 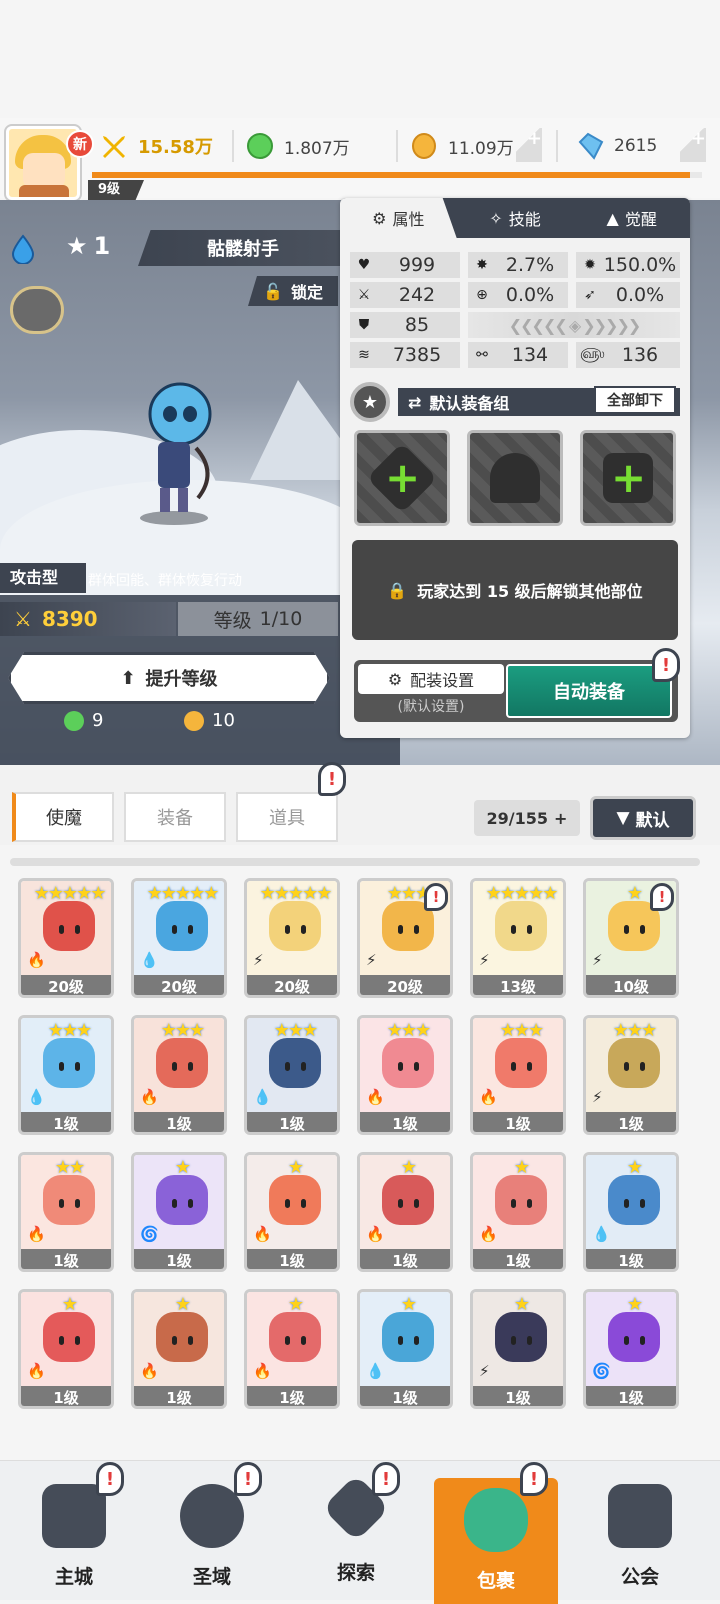 What do you see at coordinates (527, 818) in the screenshot?
I see `inventory-count: 29/155 +` at bounding box center [527, 818].